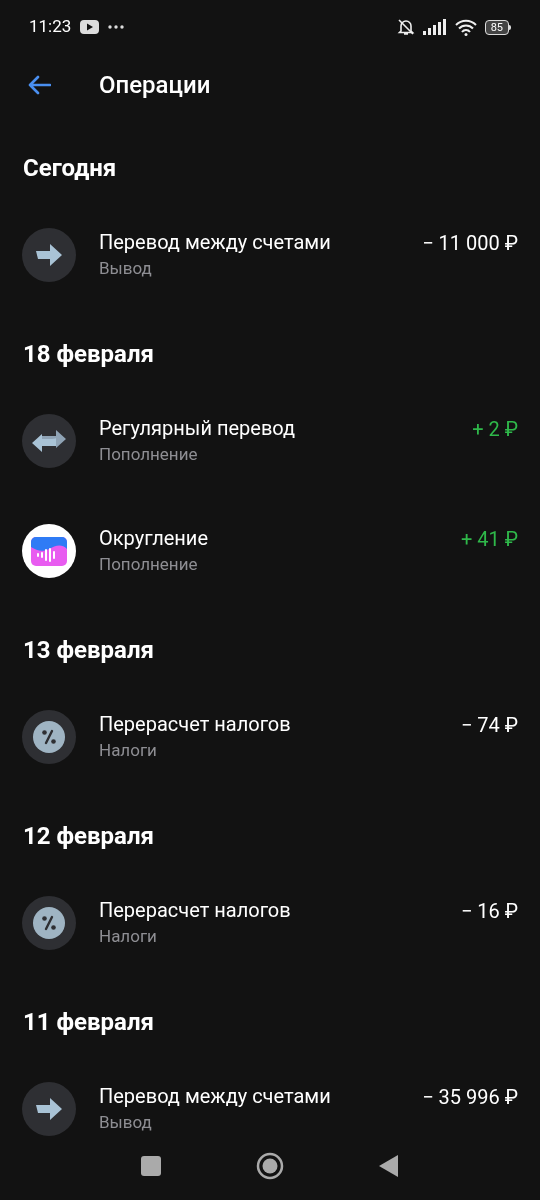  What do you see at coordinates (50, 27) in the screenshot?
I see `status-time: 11:23` at bounding box center [50, 27].